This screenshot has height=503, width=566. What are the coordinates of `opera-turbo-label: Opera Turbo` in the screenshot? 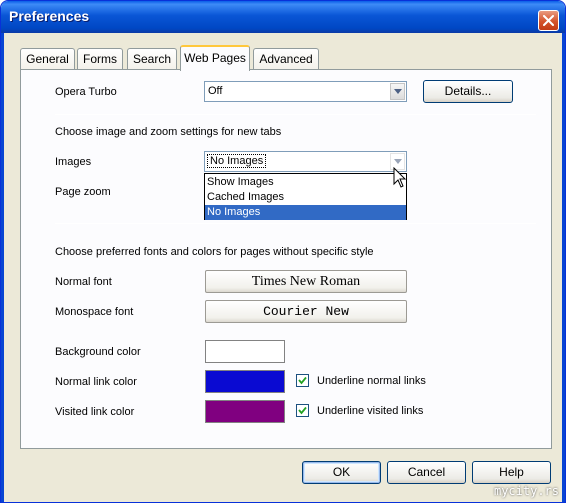 It's located at (86, 92).